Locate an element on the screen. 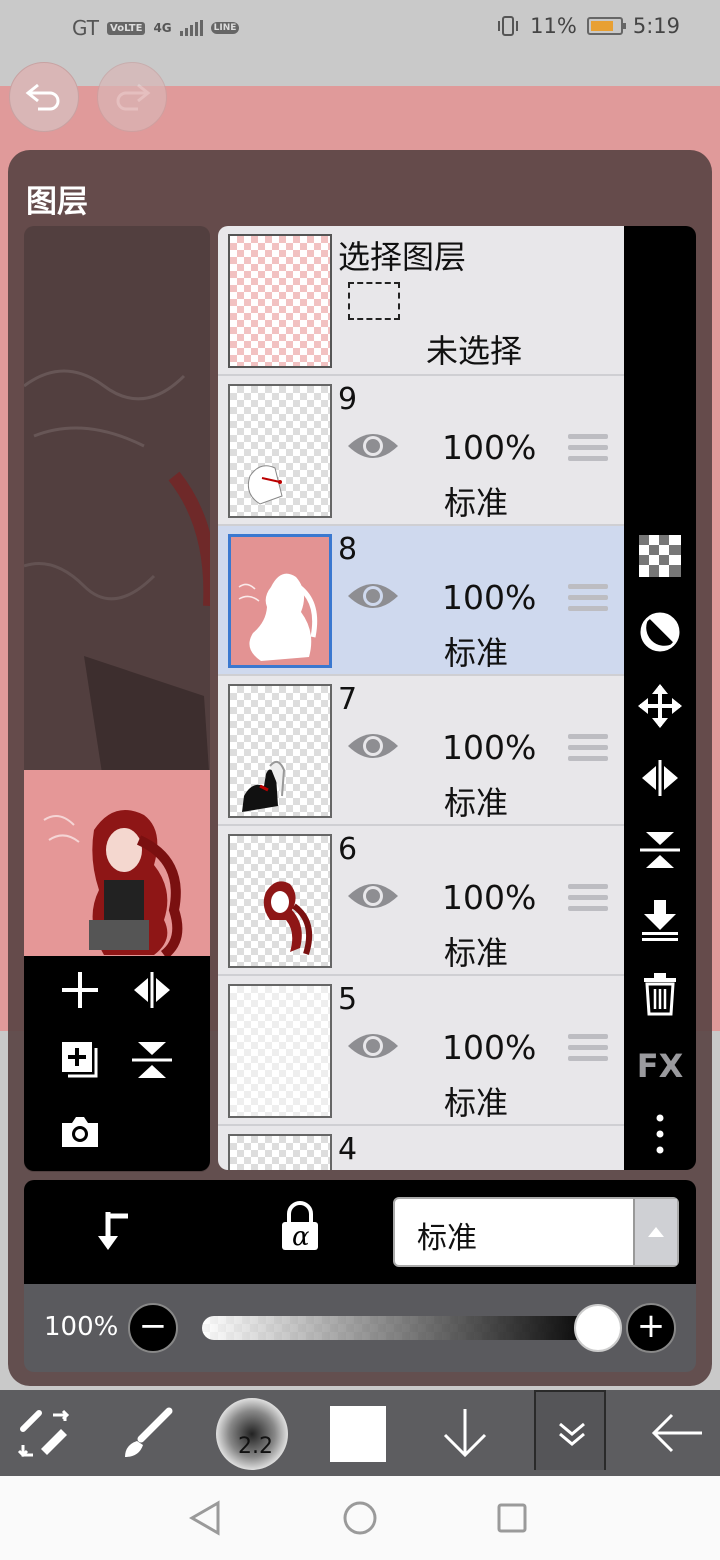  flip-horizontal-canvas-button is located at coordinates (152, 990).